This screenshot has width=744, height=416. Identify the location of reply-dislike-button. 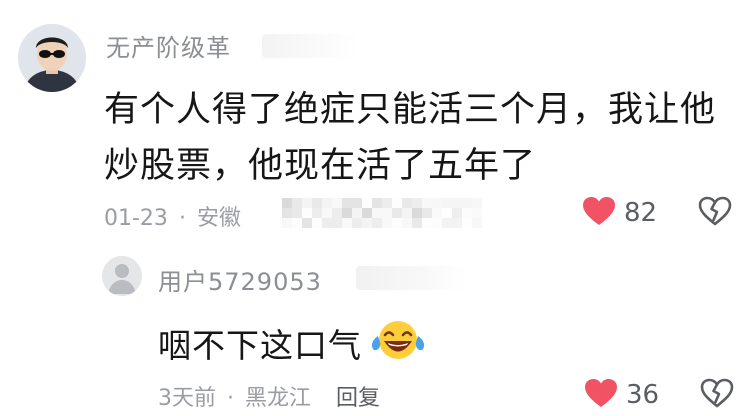
(717, 395).